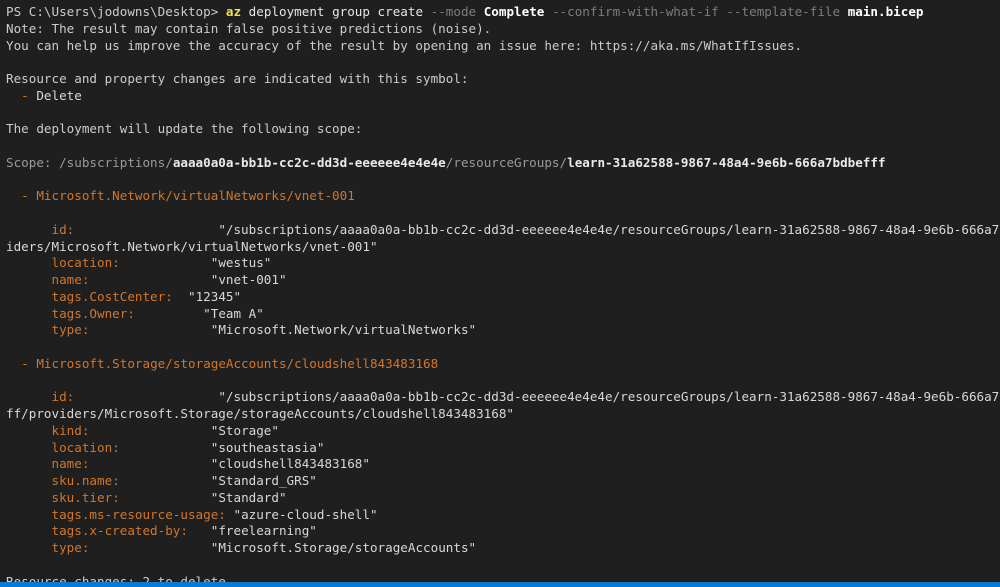 Image resolution: width=1000 pixels, height=587 pixels. I want to click on property-value: "Team A", so click(233, 313).